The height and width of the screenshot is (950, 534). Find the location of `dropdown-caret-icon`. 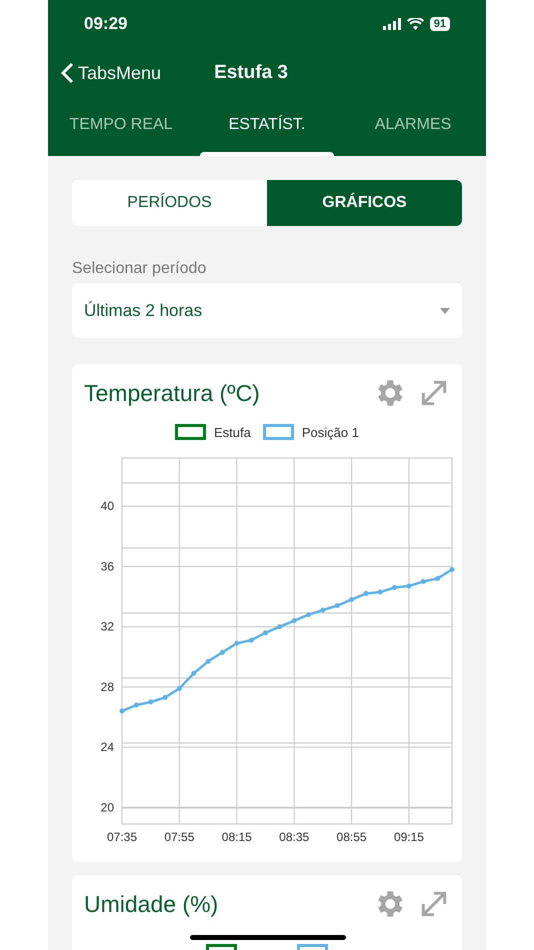

dropdown-caret-icon is located at coordinates (445, 311).